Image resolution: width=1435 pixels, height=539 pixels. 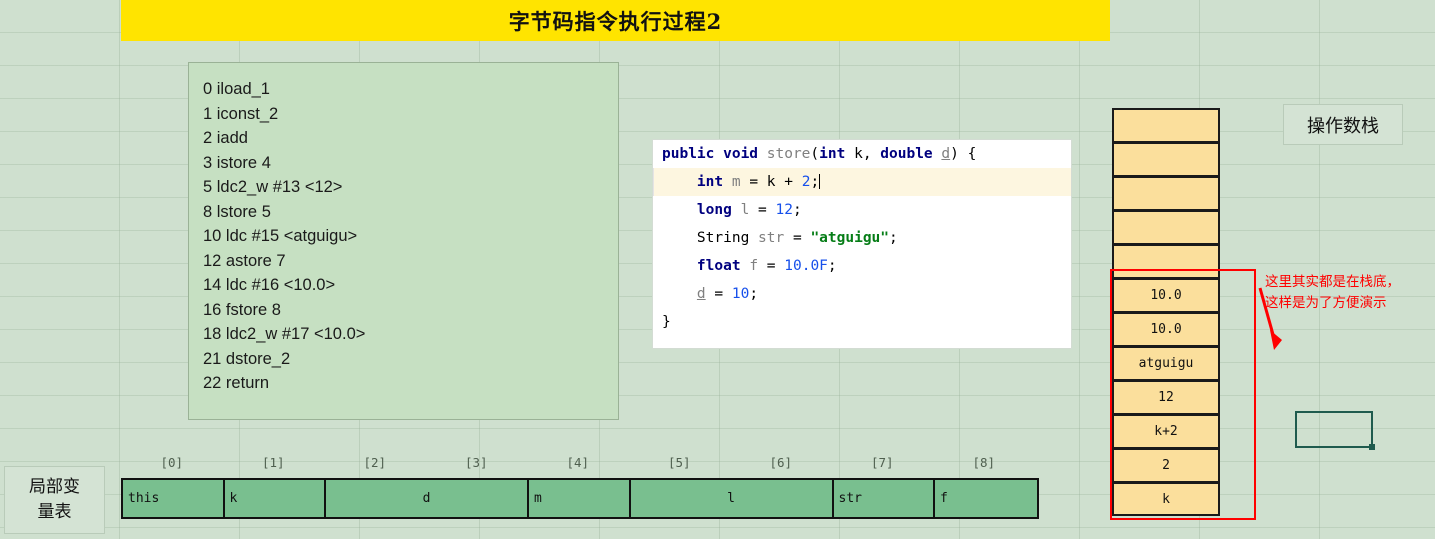 What do you see at coordinates (963, 154) in the screenshot?
I see `code-token: ) {` at bounding box center [963, 154].